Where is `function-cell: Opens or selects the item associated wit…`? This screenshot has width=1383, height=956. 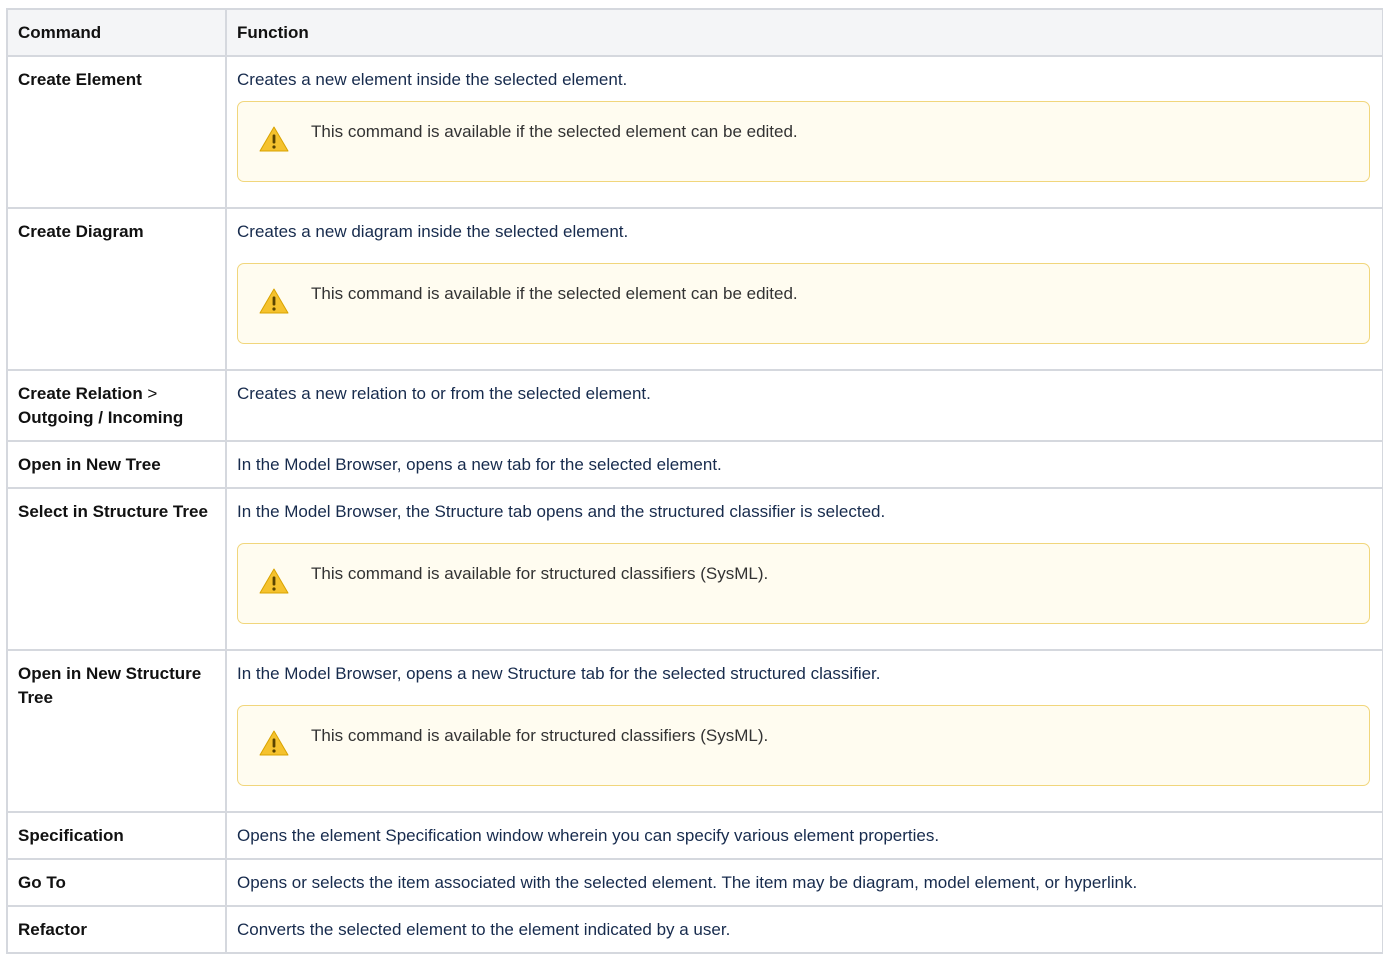 function-cell: Opens or selects the item associated wit… is located at coordinates (804, 882).